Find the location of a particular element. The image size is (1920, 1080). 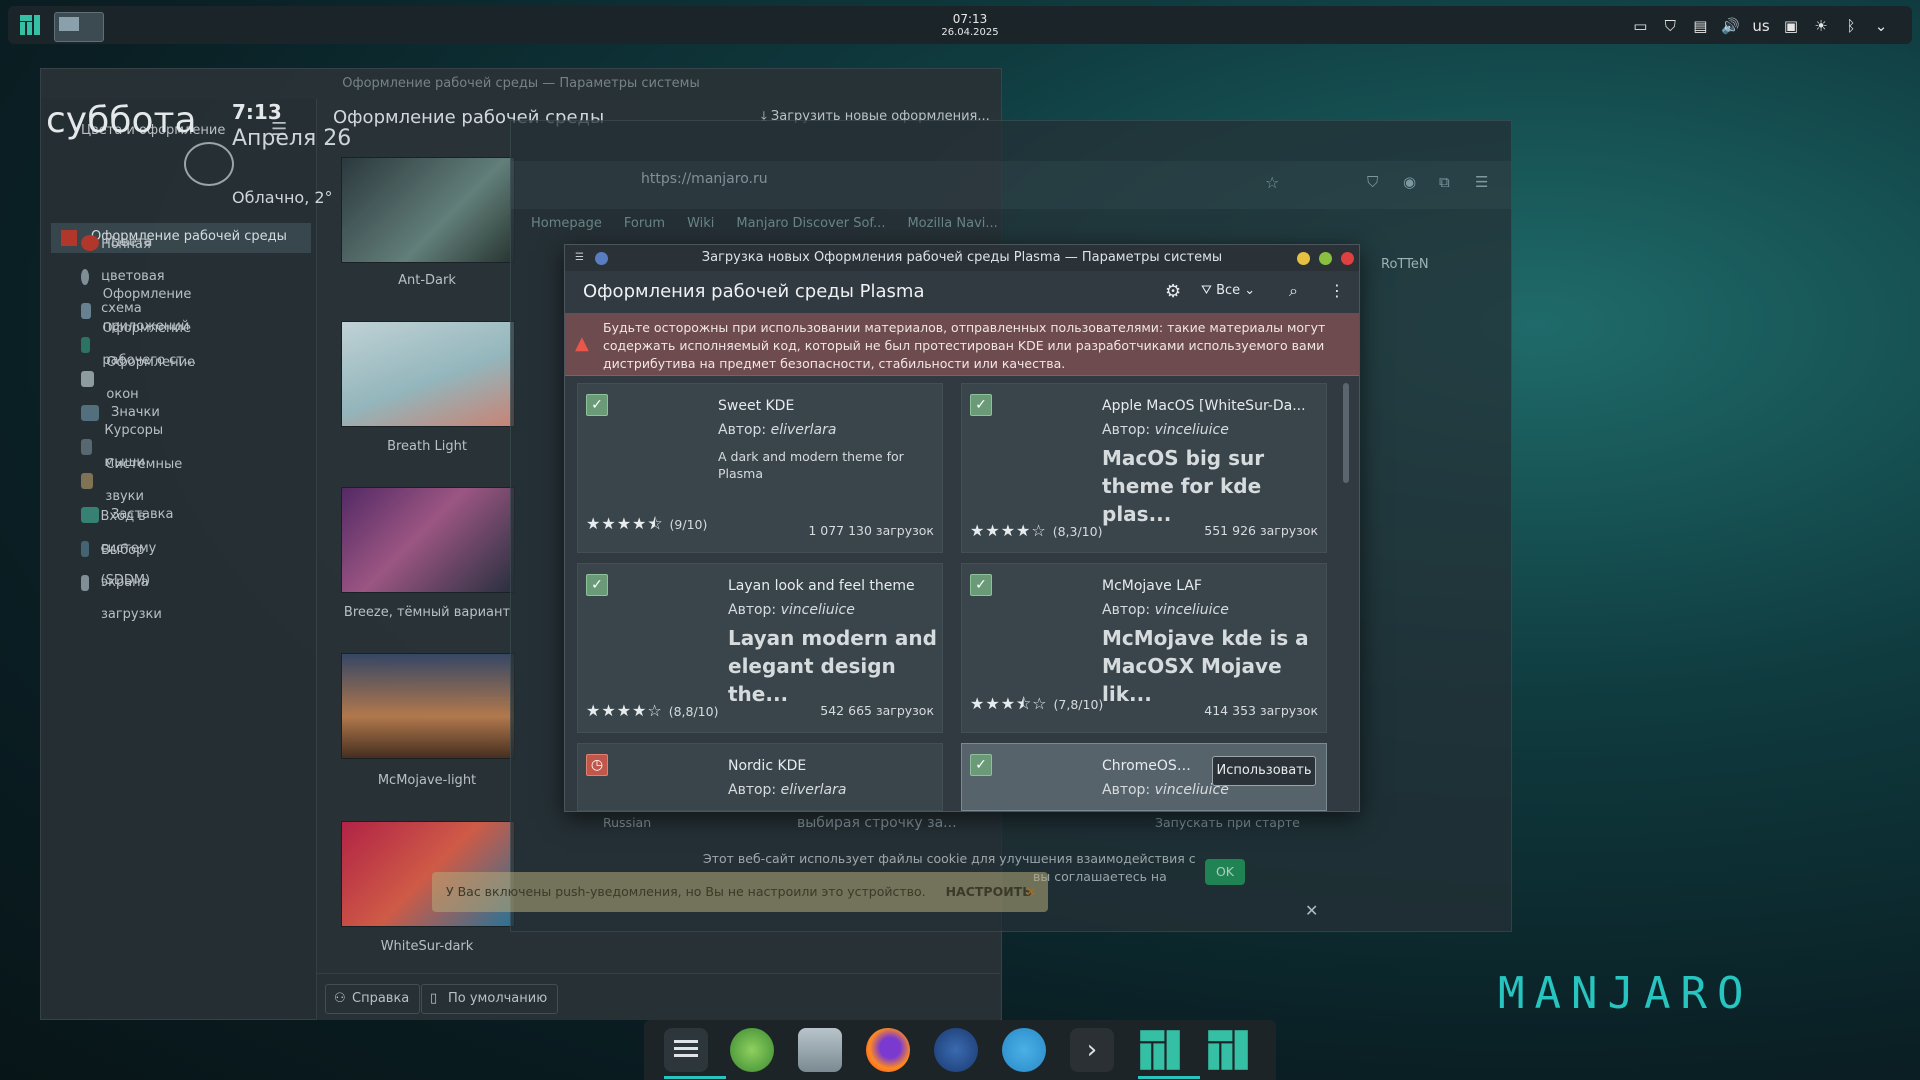

system-tray: ▭ ⛉ ▤ 🔊 us ▣ ☀ ᛒ ⌄ is located at coordinates (1760, 26).